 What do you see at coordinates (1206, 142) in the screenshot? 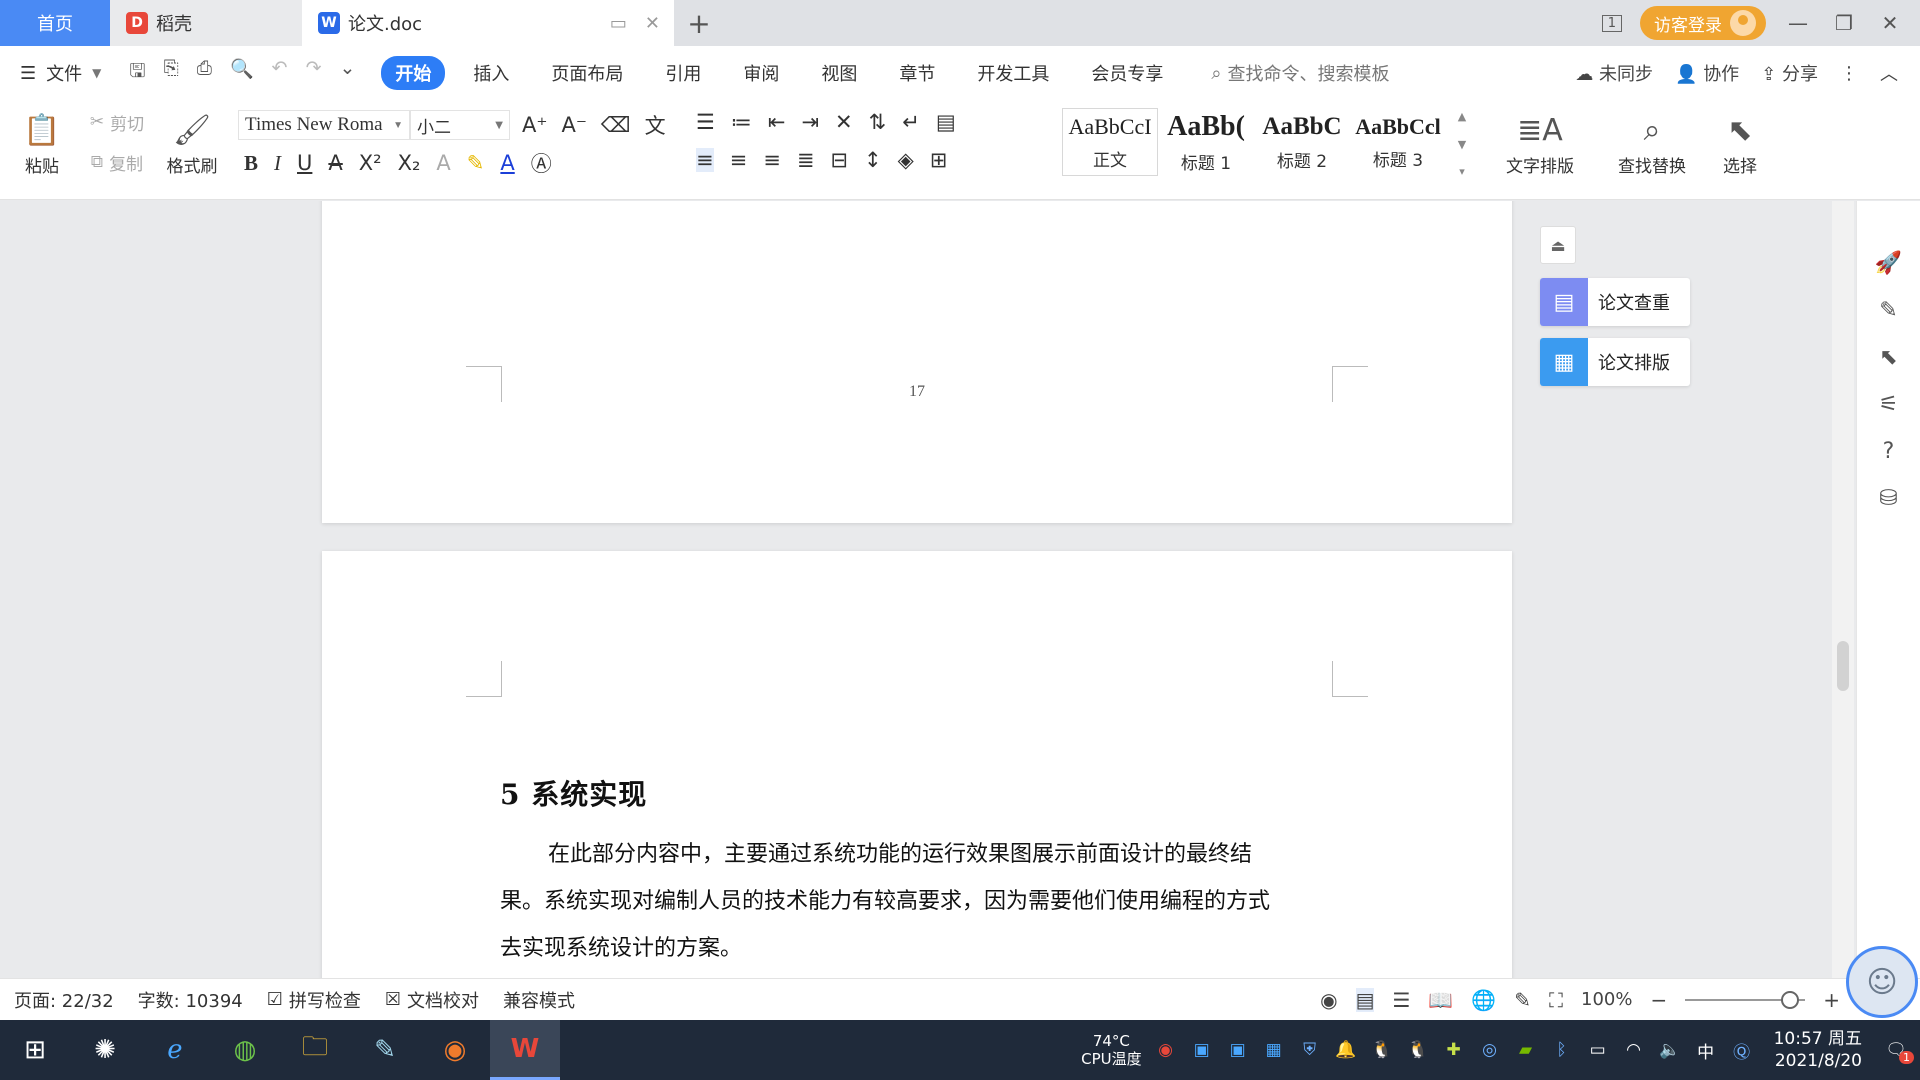
I see `style-heading-1: AaBb( 标题 1` at bounding box center [1206, 142].